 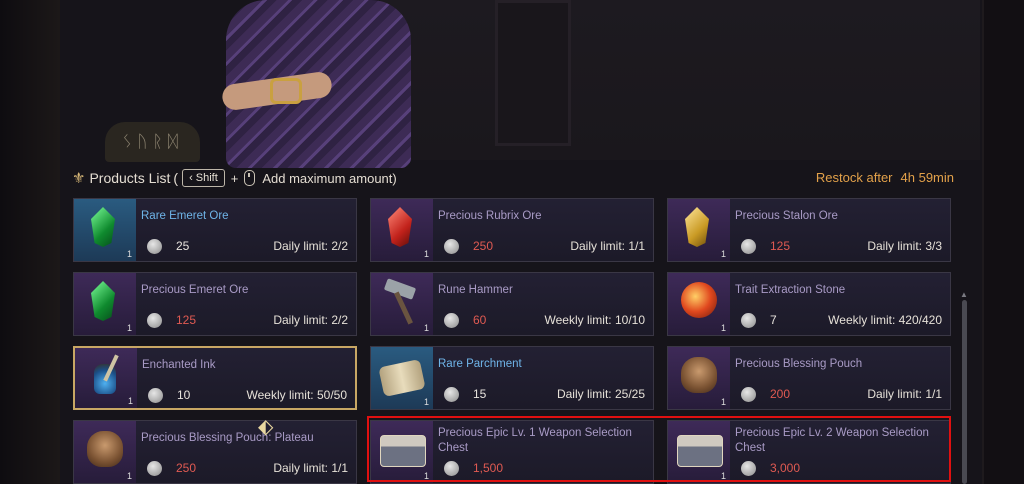 I want to click on product-name: Precious Stalon Ore, so click(x=786, y=216).